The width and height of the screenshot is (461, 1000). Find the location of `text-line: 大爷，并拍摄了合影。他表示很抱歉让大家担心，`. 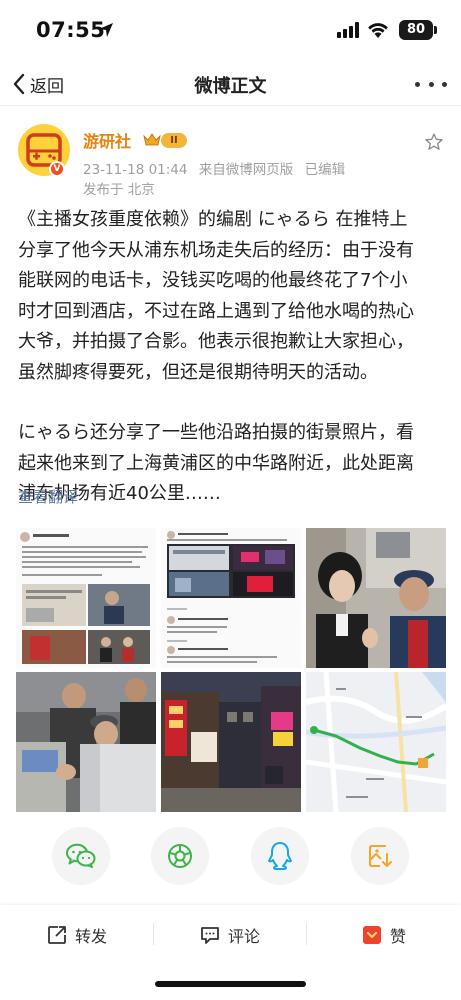

text-line: 大爷，并拍摄了合影。他表示很抱歉让大家担心， is located at coordinates (216, 341).